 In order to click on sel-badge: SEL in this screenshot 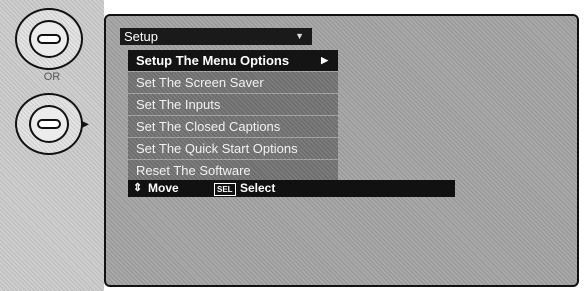, I will do `click(225, 189)`.